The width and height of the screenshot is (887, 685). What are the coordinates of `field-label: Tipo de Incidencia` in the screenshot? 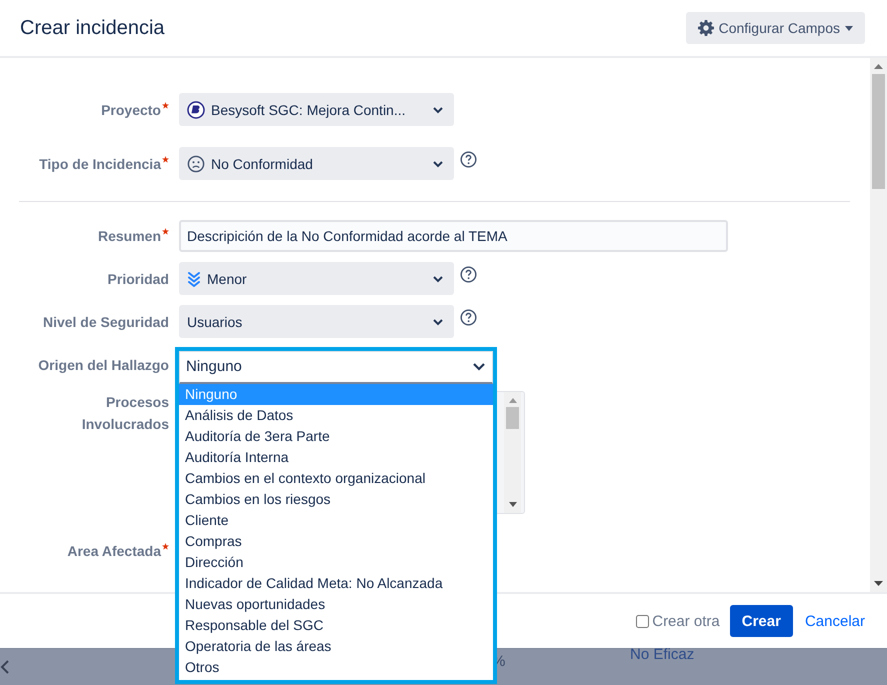 It's located at (100, 164).